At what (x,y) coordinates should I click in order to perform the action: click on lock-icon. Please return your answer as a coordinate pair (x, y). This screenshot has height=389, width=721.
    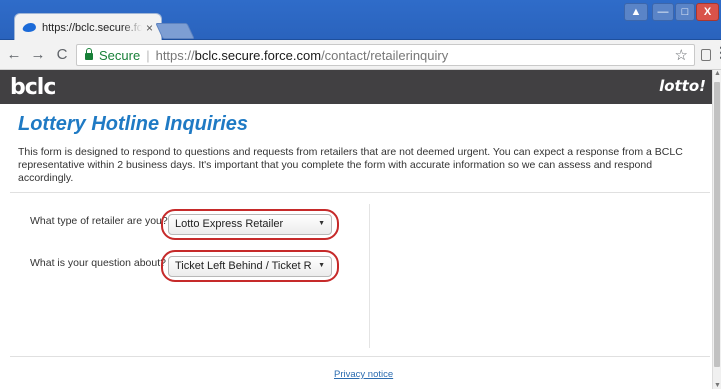
    Looking at the image, I should click on (89, 54).